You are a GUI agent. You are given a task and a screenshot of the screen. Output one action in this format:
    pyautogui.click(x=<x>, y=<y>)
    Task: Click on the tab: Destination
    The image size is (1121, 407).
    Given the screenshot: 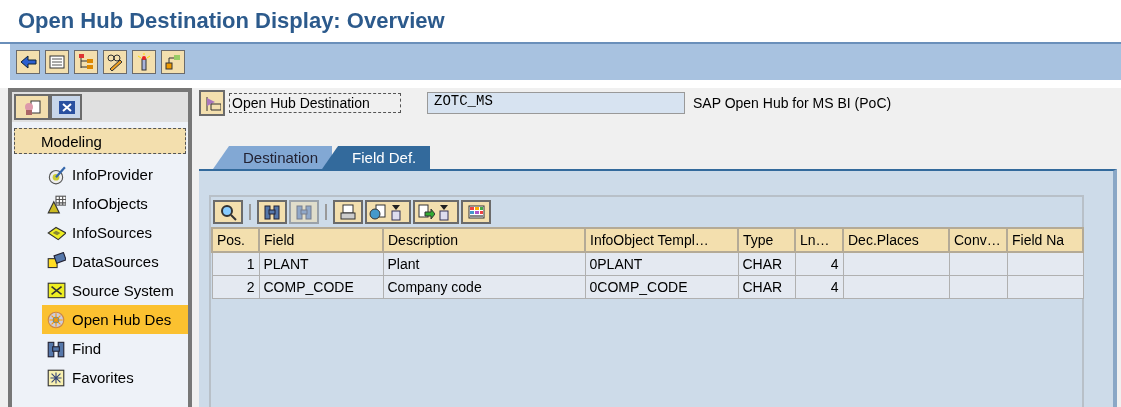 What is the action you would take?
    pyautogui.click(x=273, y=157)
    